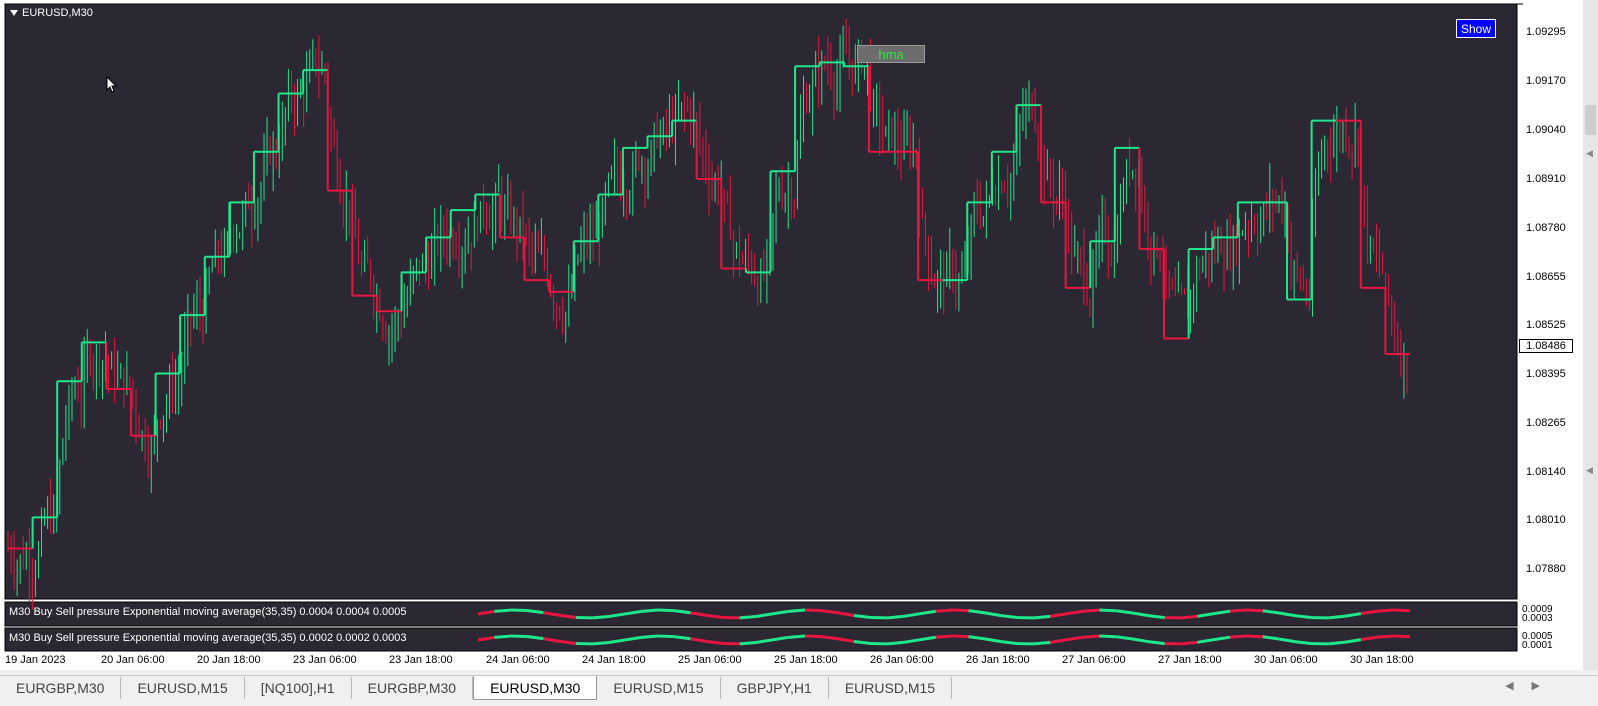 Image resolution: width=1598 pixels, height=706 pixels. I want to click on price-tick-label: 1.07880, so click(1549, 569).